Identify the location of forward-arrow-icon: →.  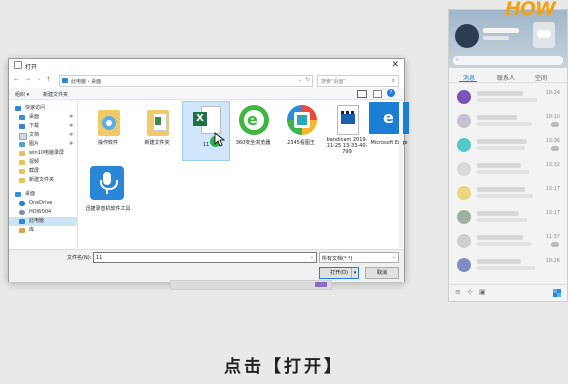
(27, 79).